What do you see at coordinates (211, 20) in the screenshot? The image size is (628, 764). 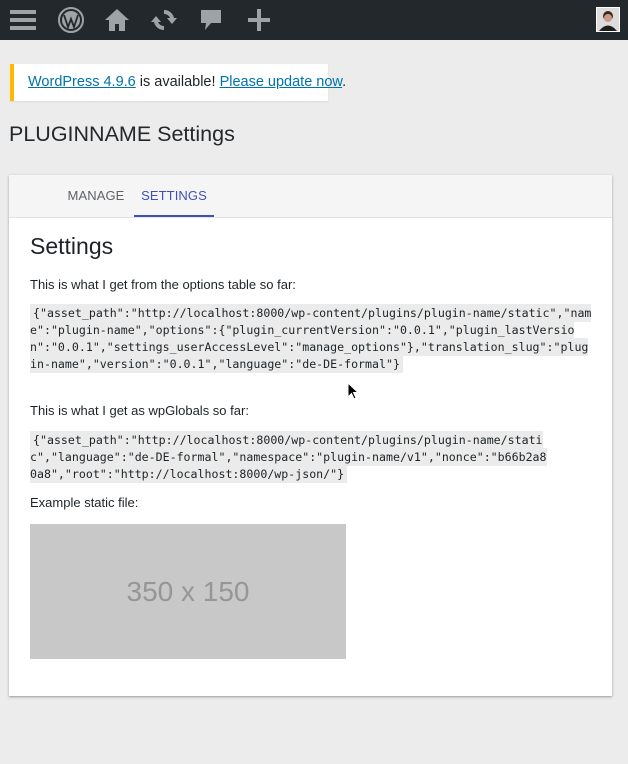 I see `comments-icon` at bounding box center [211, 20].